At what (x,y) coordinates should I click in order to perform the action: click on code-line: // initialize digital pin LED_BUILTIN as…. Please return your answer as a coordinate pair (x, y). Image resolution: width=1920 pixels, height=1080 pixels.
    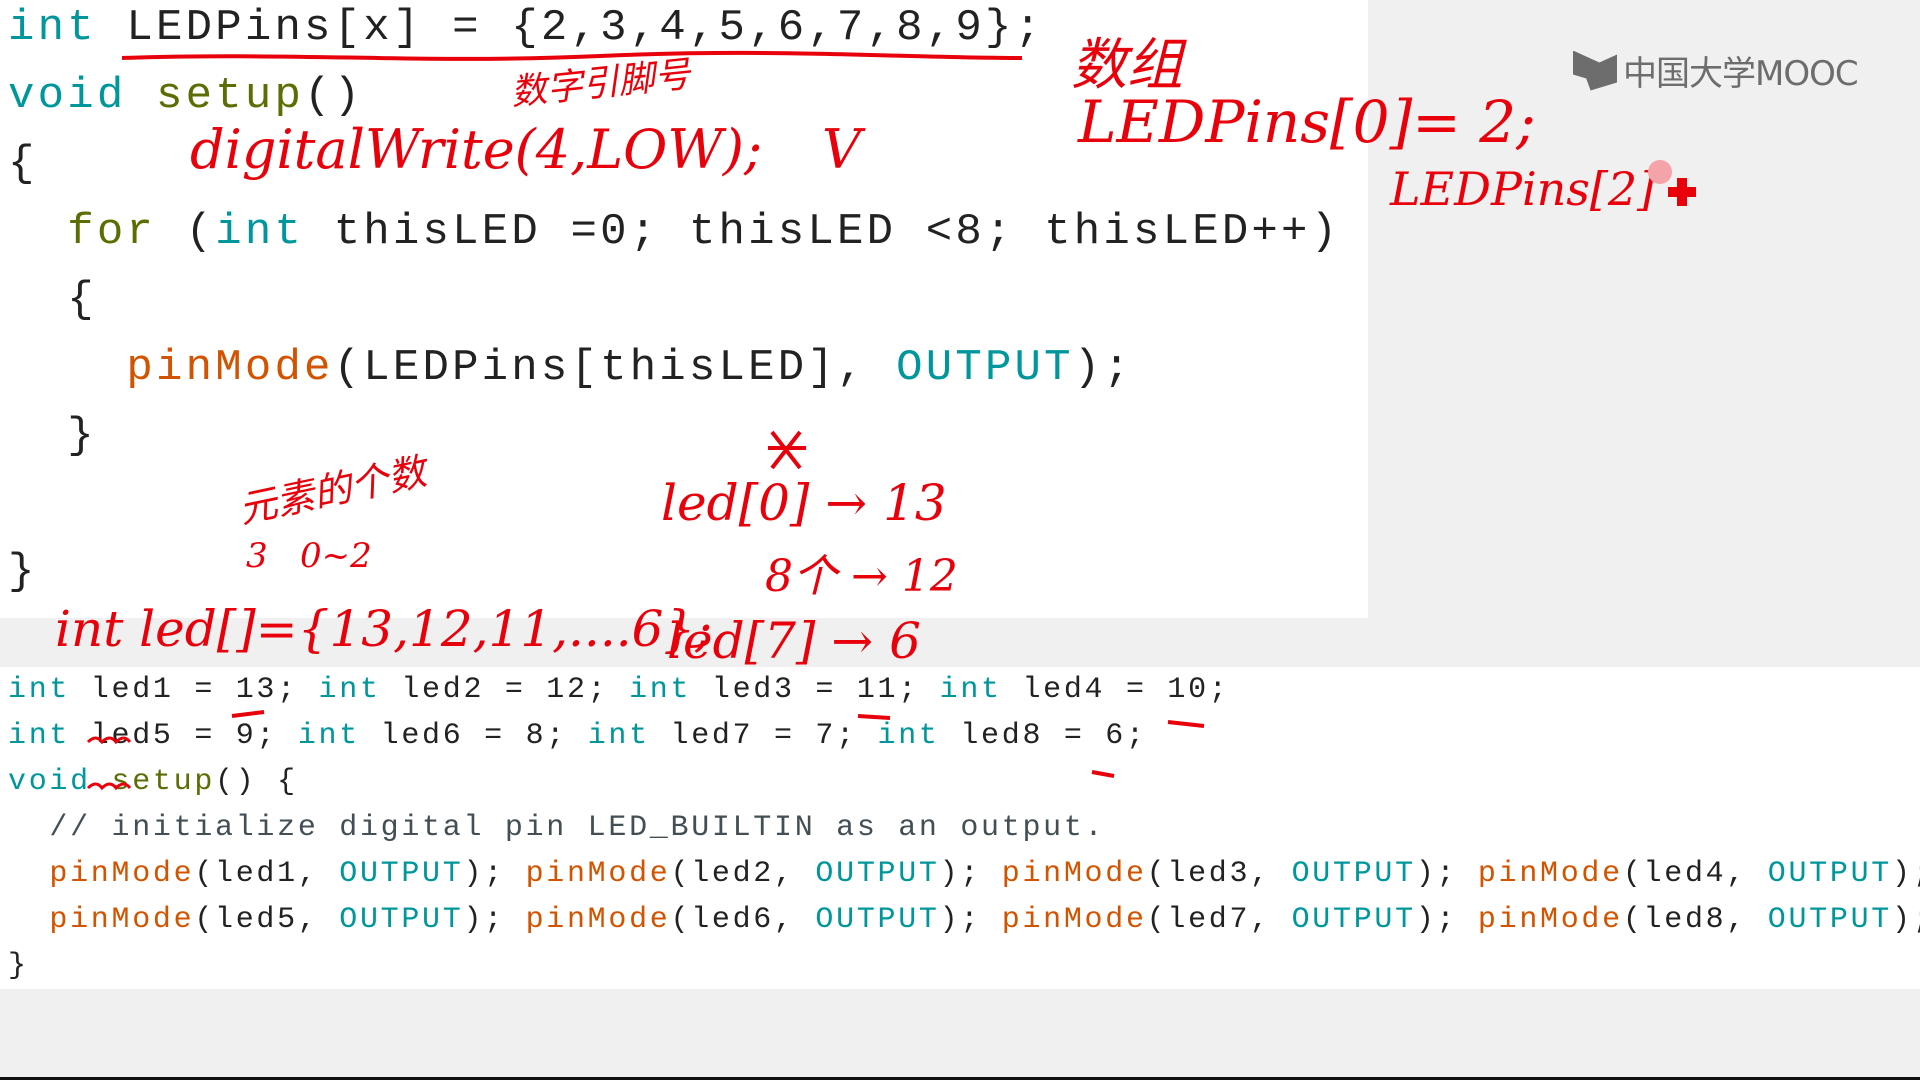
    Looking at the image, I should click on (556, 828).